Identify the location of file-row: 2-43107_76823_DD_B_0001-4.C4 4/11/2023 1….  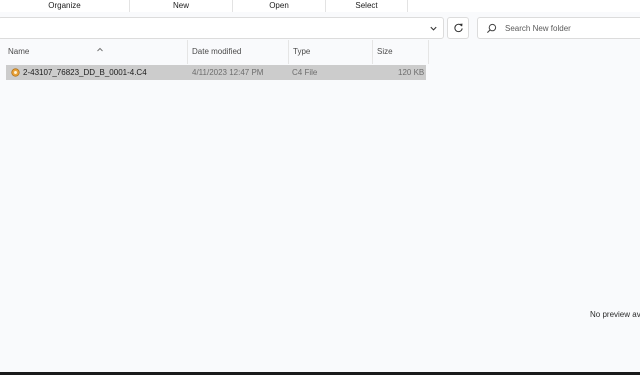
(216, 72).